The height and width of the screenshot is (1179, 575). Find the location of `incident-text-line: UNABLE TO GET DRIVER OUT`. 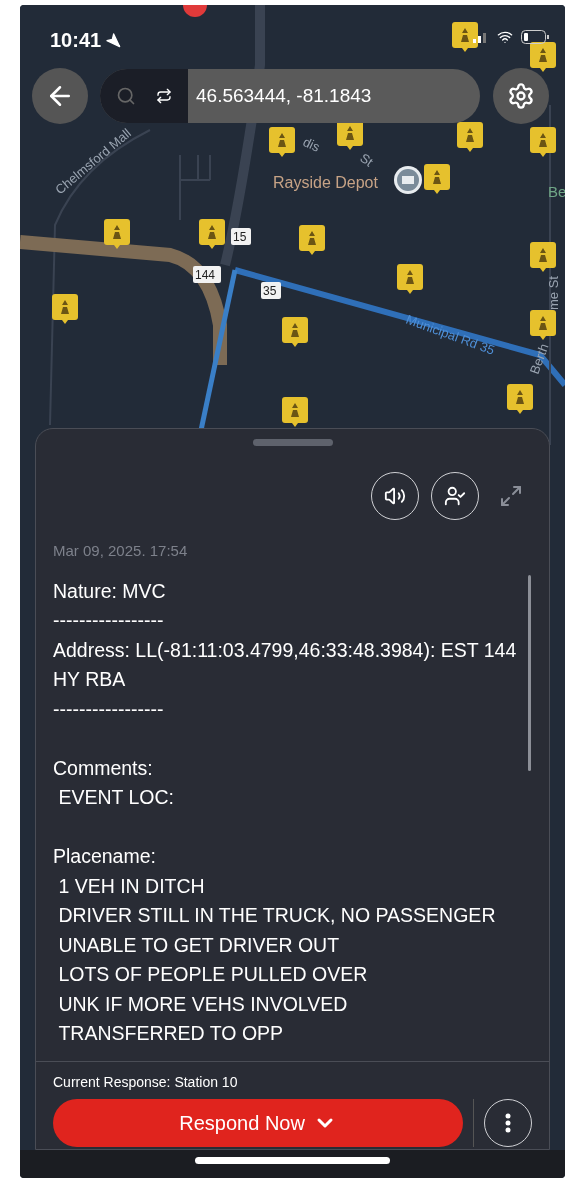

incident-text-line: UNABLE TO GET DRIVER OUT is located at coordinates (199, 945).